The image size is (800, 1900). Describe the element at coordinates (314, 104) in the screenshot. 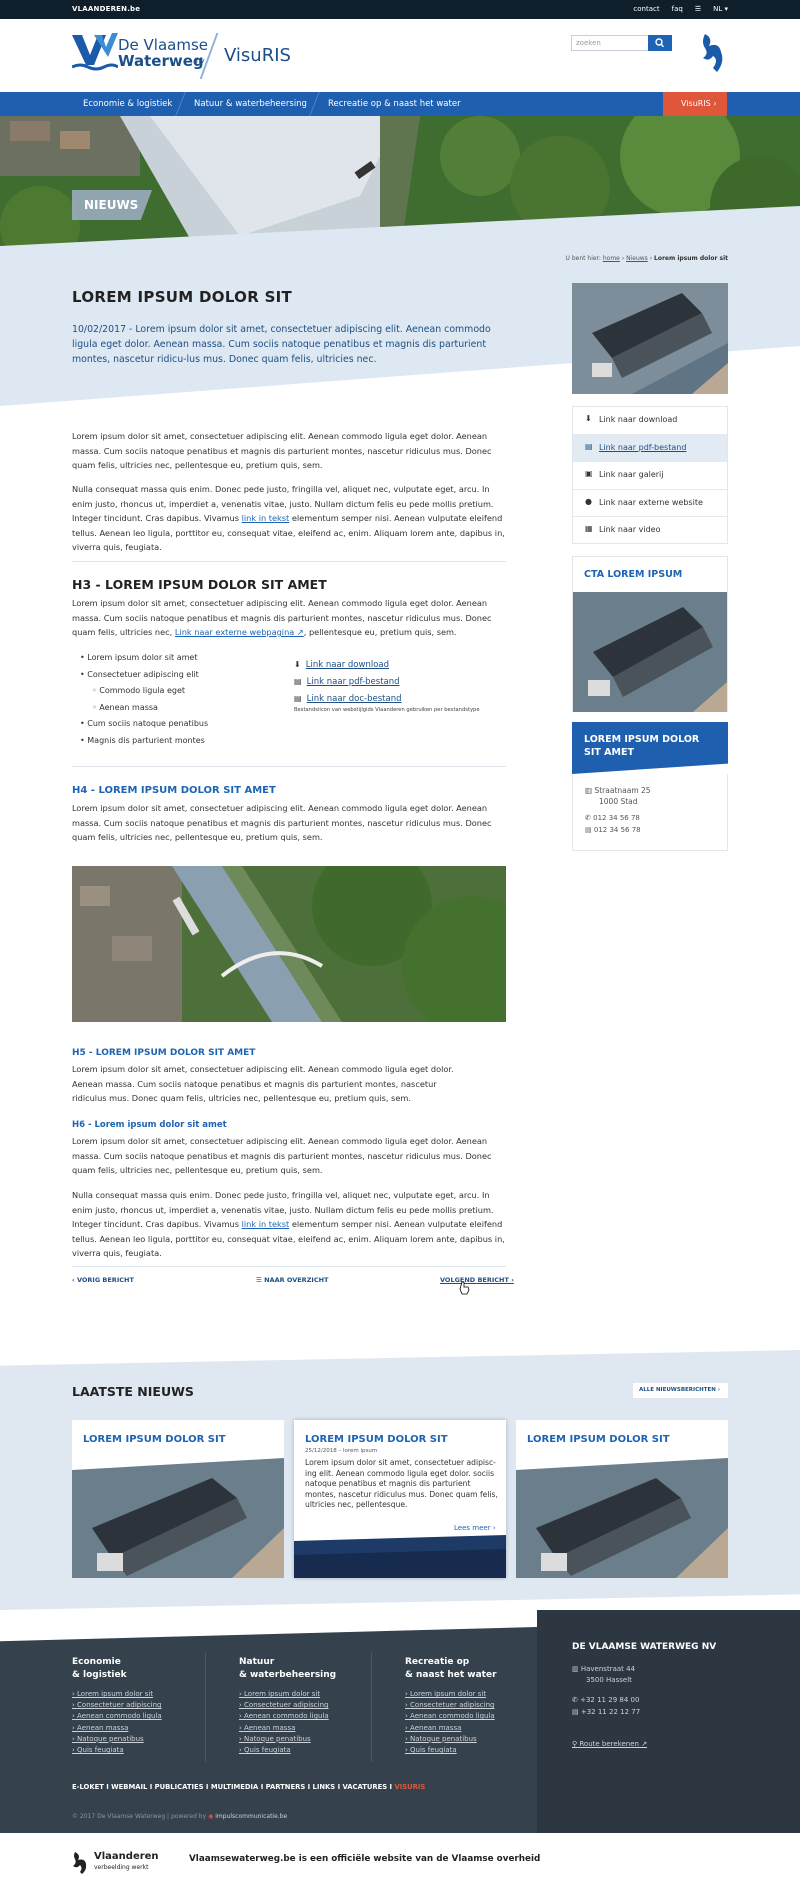

I see `nav-divider` at that location.